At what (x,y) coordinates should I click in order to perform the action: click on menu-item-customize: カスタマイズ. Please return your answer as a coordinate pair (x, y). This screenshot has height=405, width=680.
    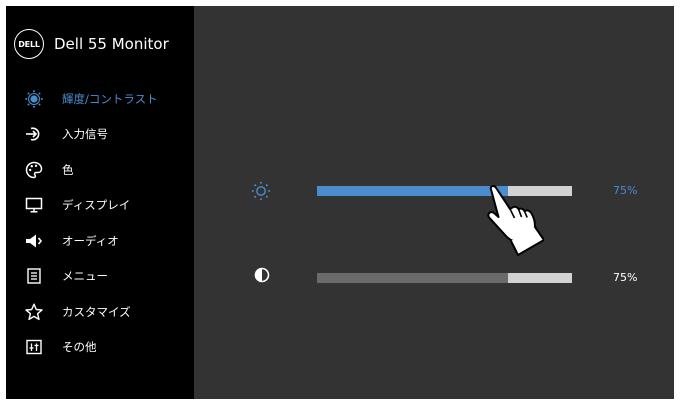
    Looking at the image, I should click on (100, 312).